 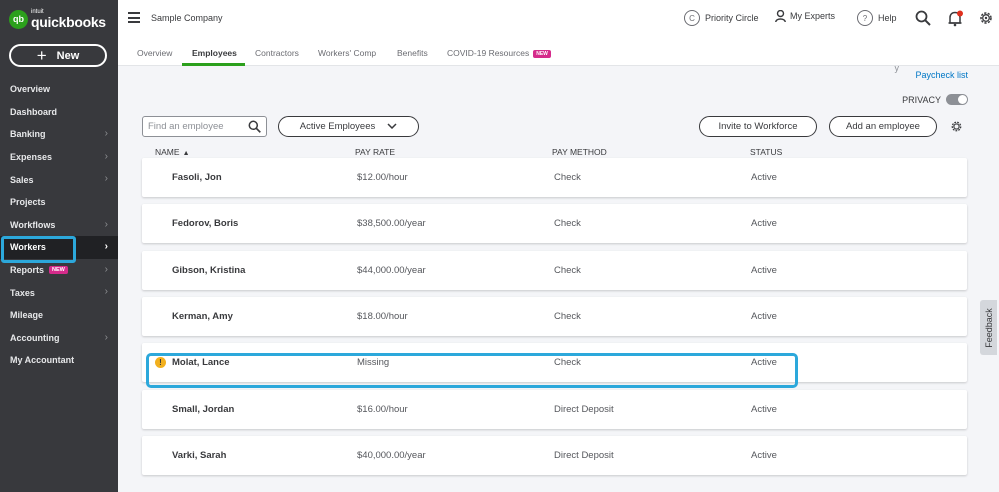 I want to click on tab-covid-19-resources: COVID-19 Resources NEW, so click(x=499, y=53).